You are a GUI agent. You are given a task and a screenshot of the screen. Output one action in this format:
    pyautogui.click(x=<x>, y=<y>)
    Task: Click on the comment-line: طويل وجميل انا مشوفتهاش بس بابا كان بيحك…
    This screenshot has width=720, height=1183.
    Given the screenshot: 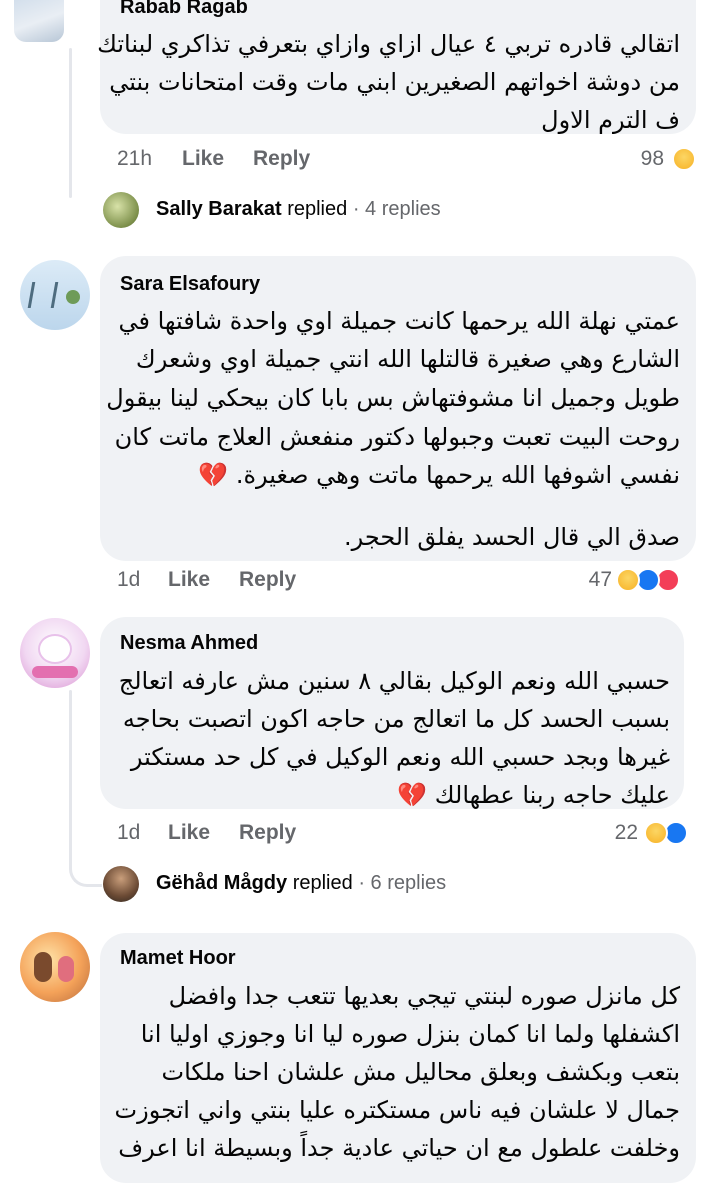 What is the action you would take?
    pyautogui.click(x=393, y=398)
    